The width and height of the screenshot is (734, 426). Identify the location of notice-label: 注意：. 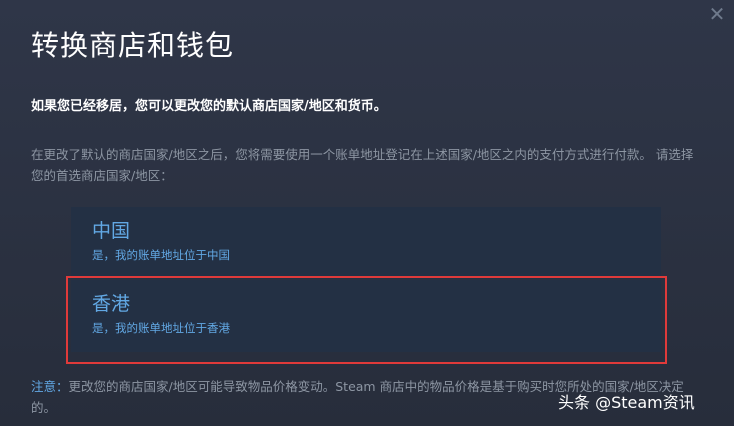
(50, 386).